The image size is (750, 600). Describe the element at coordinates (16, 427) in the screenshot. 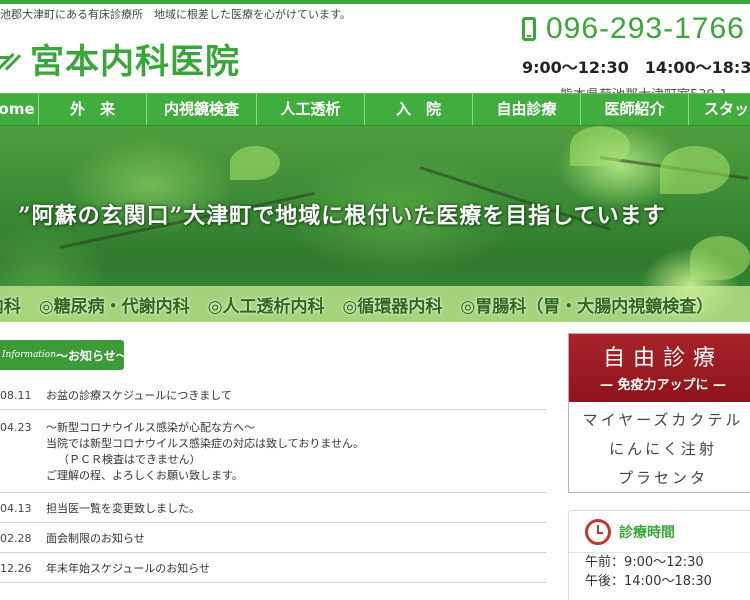

I see `news-date: 04.23` at that location.